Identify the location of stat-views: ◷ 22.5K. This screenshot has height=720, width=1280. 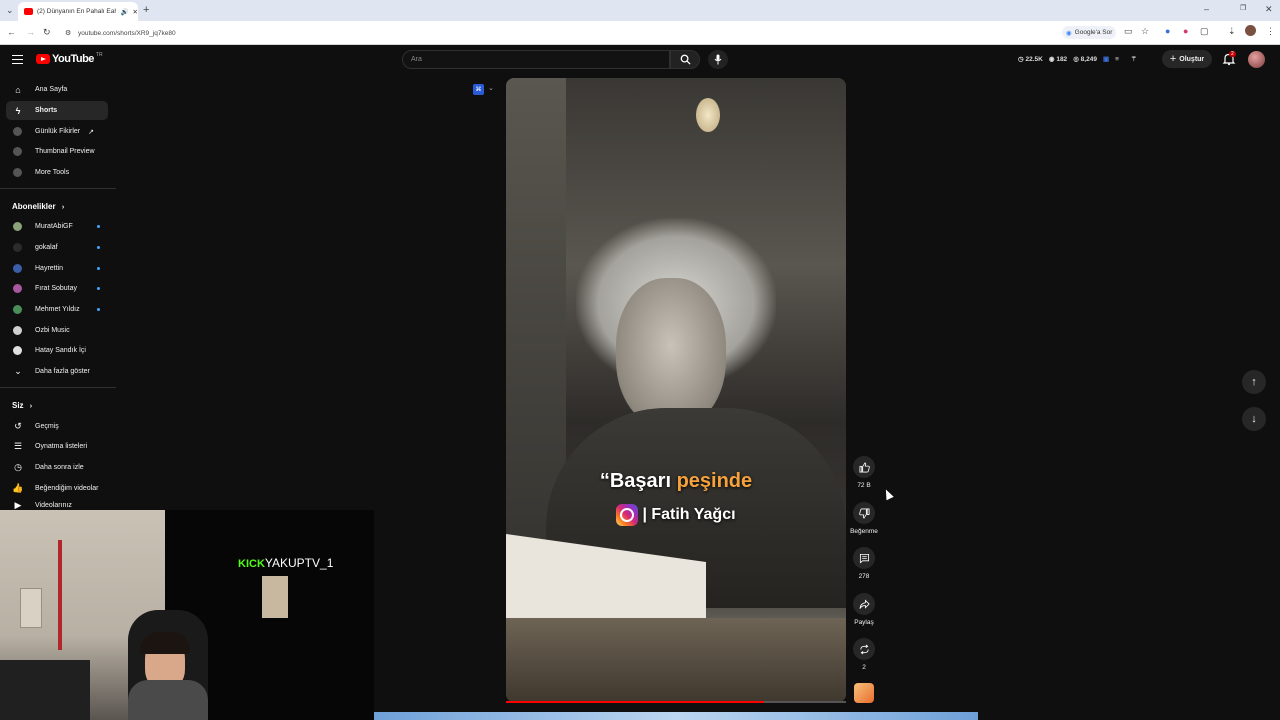
(1030, 59).